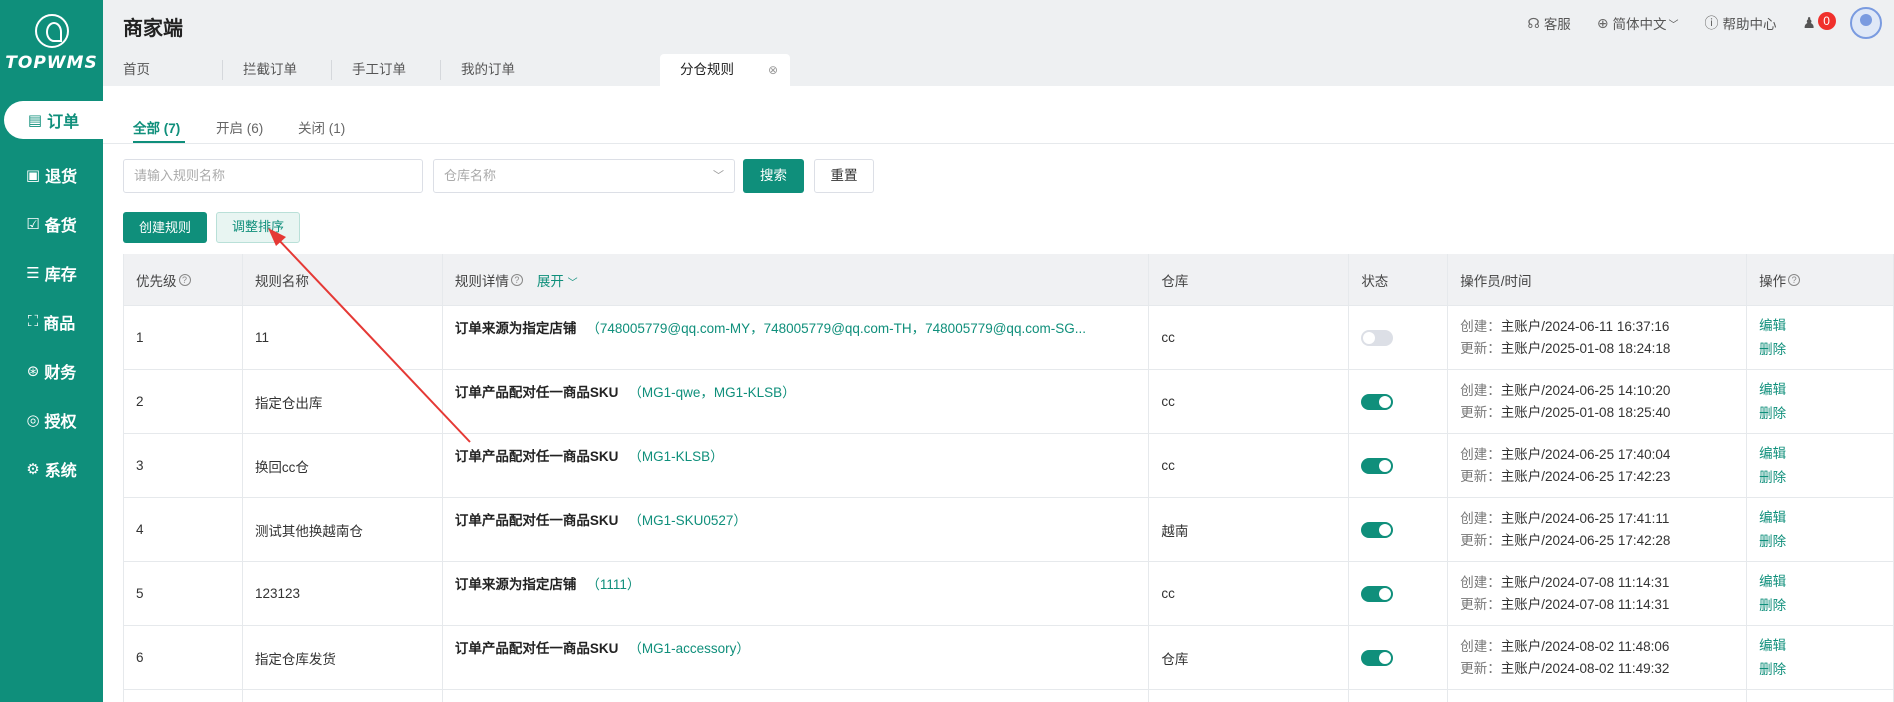 The height and width of the screenshot is (702, 1894). Describe the element at coordinates (321, 127) in the screenshot. I see `tab-disabled: 关闭 (1)` at that location.